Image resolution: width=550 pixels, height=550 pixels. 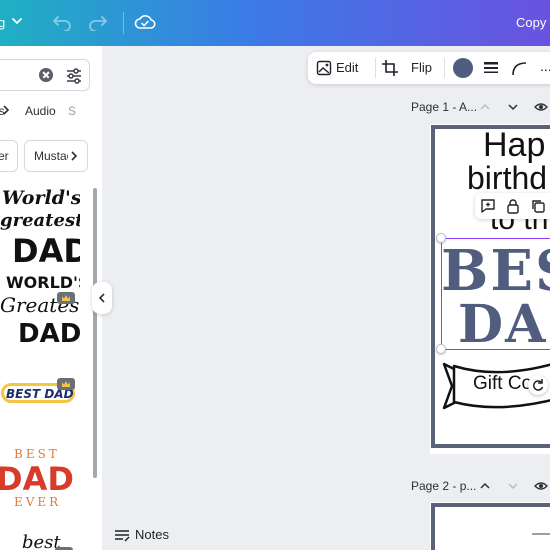 I want to click on gift-card-text: Gift Co, so click(x=502, y=384).